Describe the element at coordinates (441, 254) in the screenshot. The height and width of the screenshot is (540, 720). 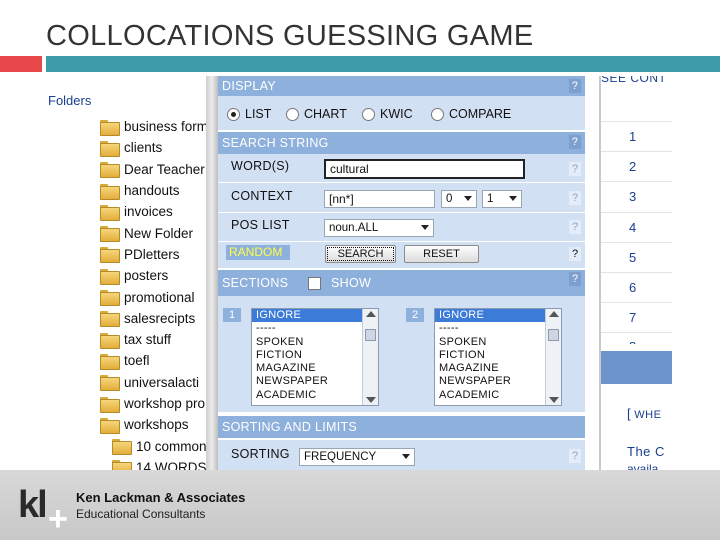
I see `reset-button: RESET` at that location.